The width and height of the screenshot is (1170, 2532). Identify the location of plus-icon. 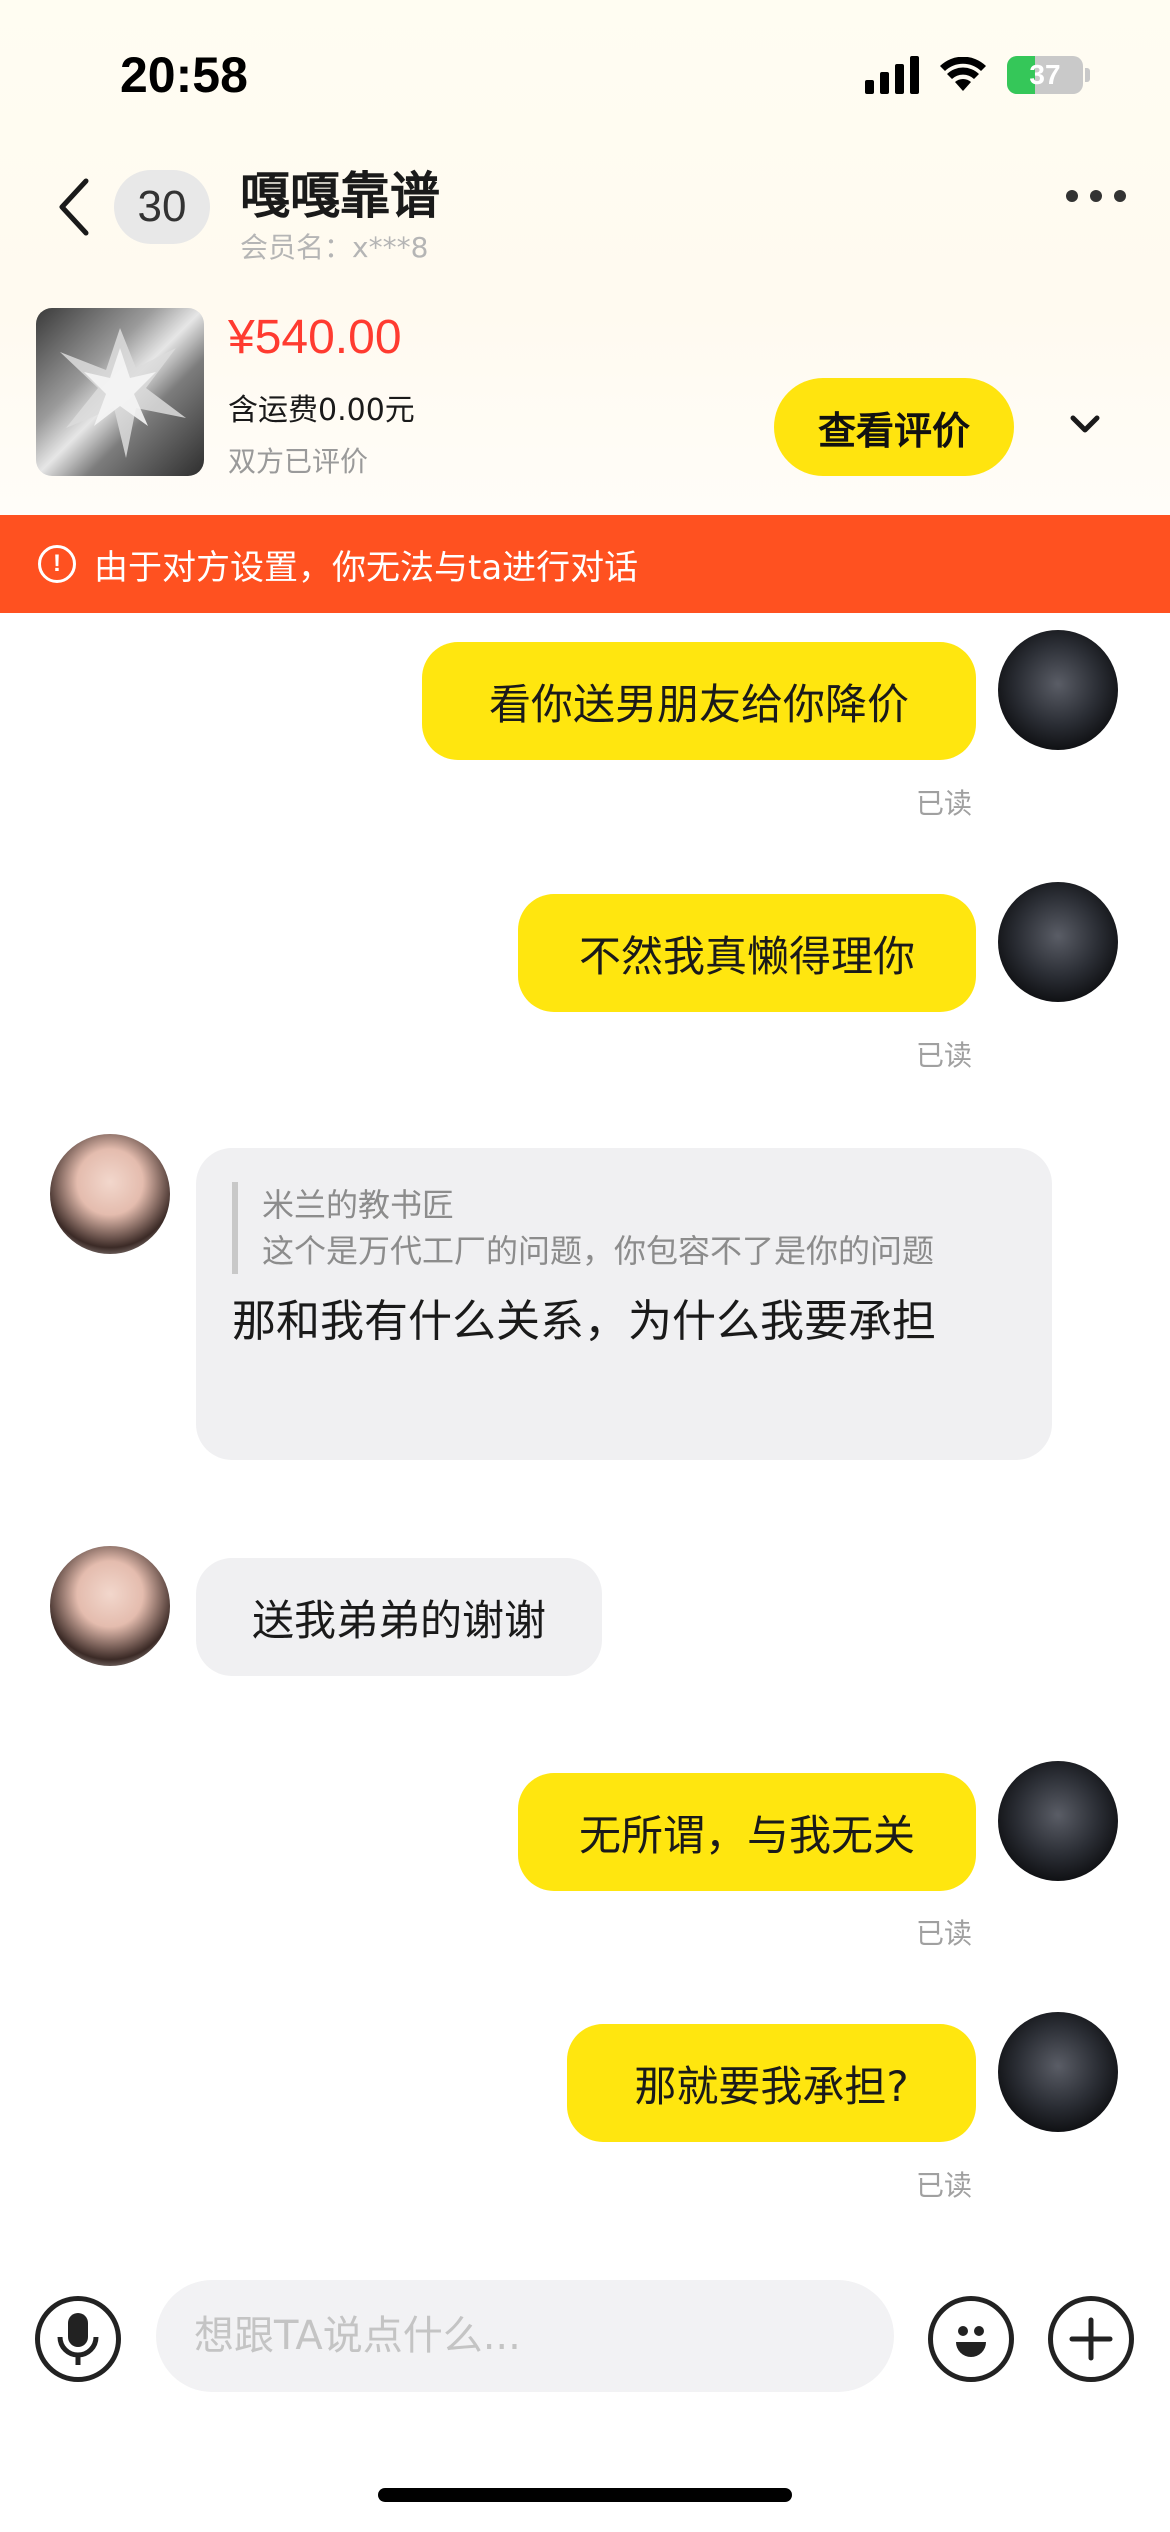
(1091, 2339).